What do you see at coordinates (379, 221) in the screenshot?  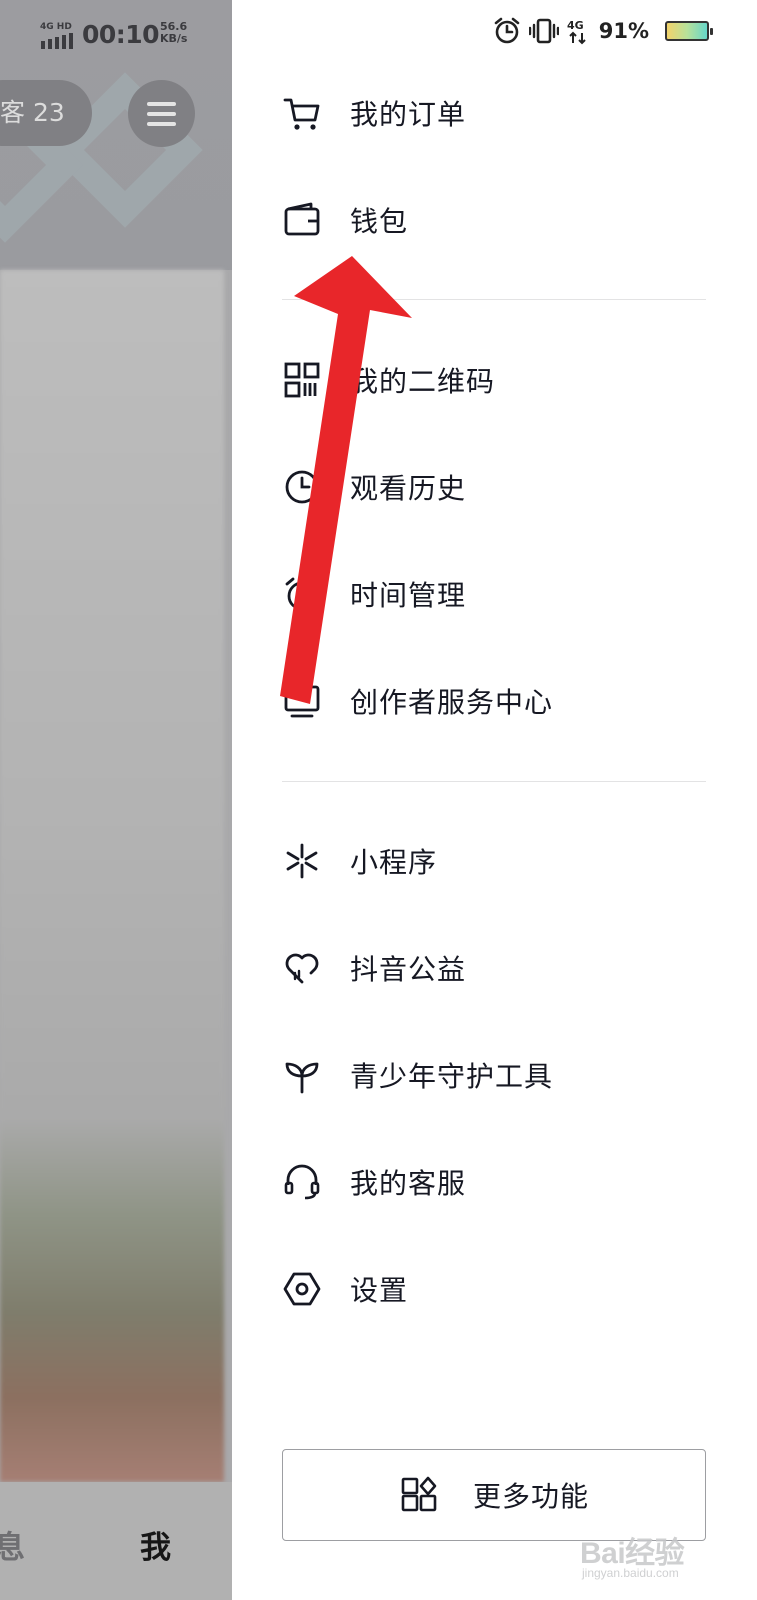 I see `menu-item-label: 钱包` at bounding box center [379, 221].